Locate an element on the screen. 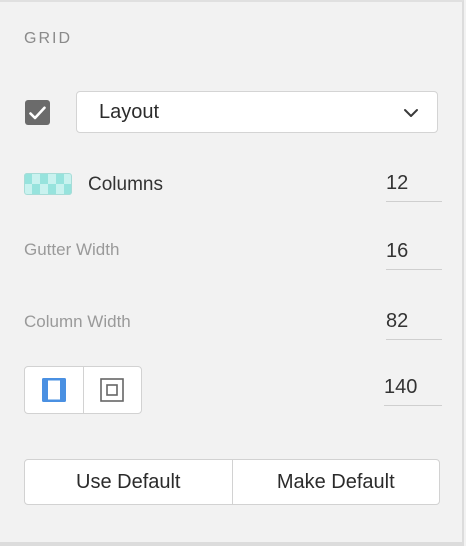  make-default-button: Make Default is located at coordinates (335, 482).